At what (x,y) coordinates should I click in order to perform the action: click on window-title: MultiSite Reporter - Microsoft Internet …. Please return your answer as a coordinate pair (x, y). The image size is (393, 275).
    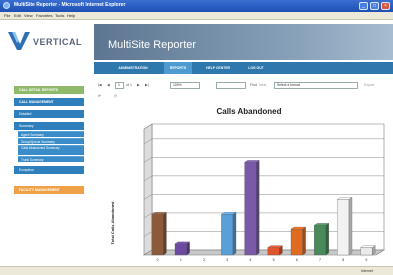
    Looking at the image, I should click on (70, 5).